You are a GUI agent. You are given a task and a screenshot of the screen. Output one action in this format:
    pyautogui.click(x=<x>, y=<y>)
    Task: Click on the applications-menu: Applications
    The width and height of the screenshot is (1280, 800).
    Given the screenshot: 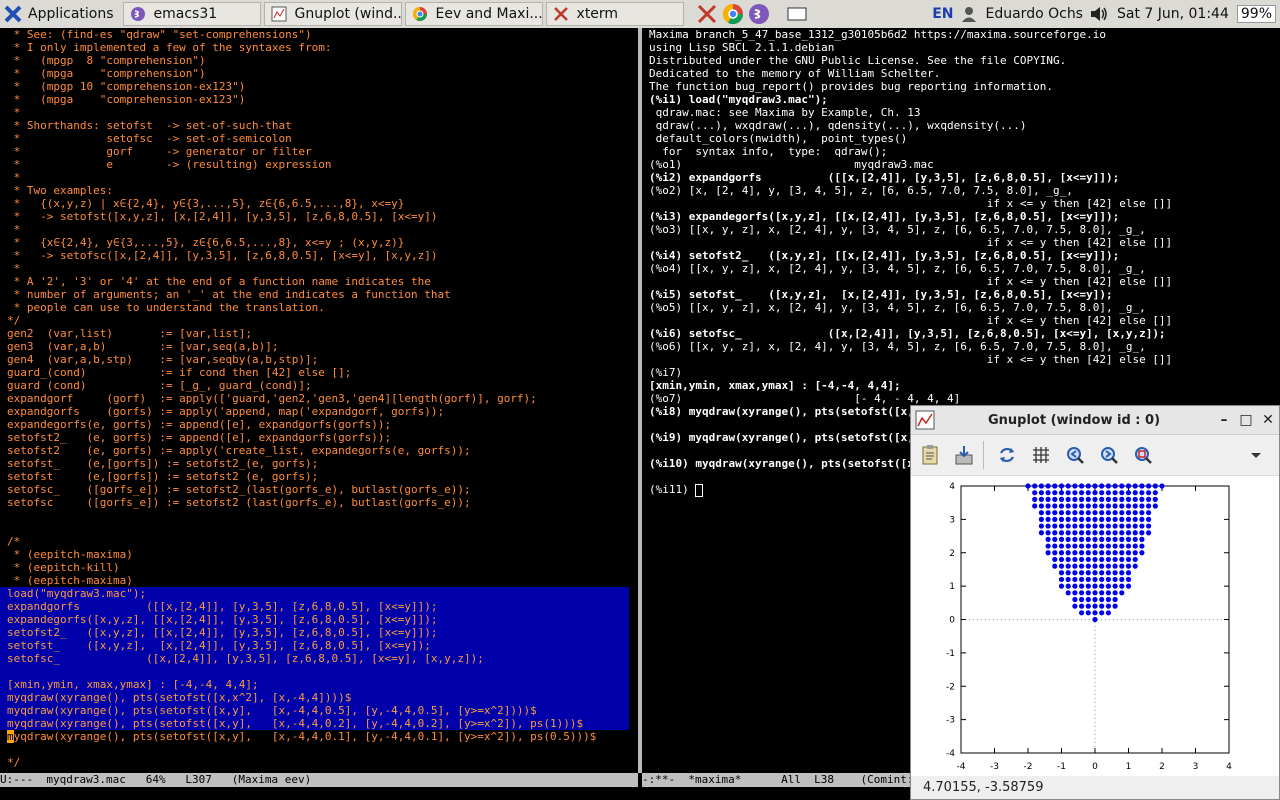 What is the action you would take?
    pyautogui.click(x=60, y=14)
    